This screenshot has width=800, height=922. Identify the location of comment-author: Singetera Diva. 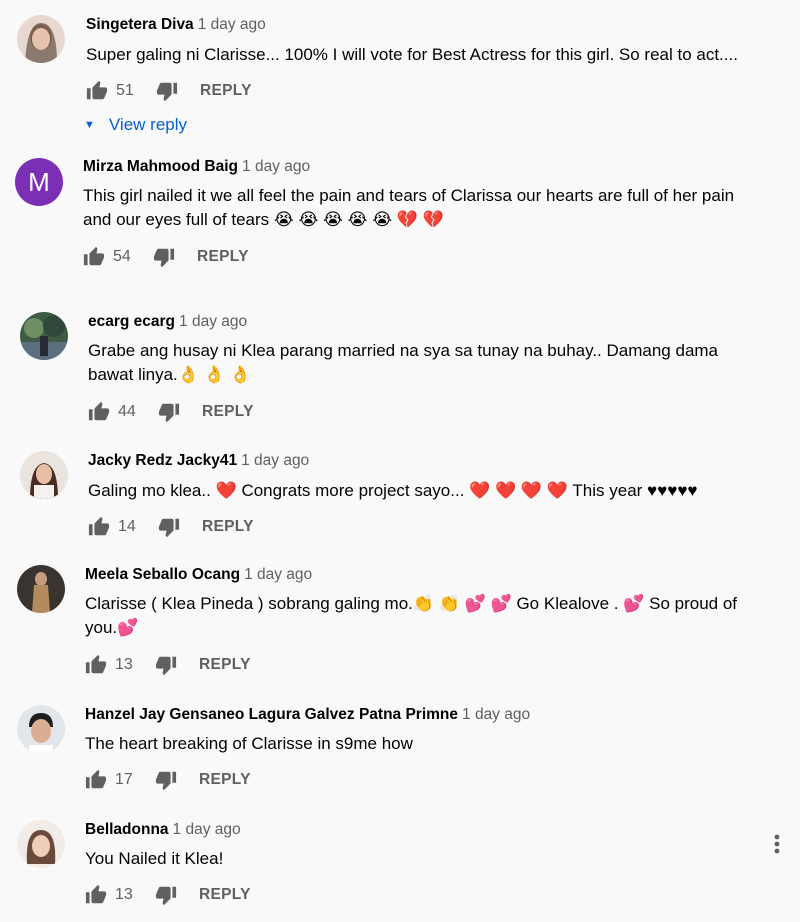
(140, 24).